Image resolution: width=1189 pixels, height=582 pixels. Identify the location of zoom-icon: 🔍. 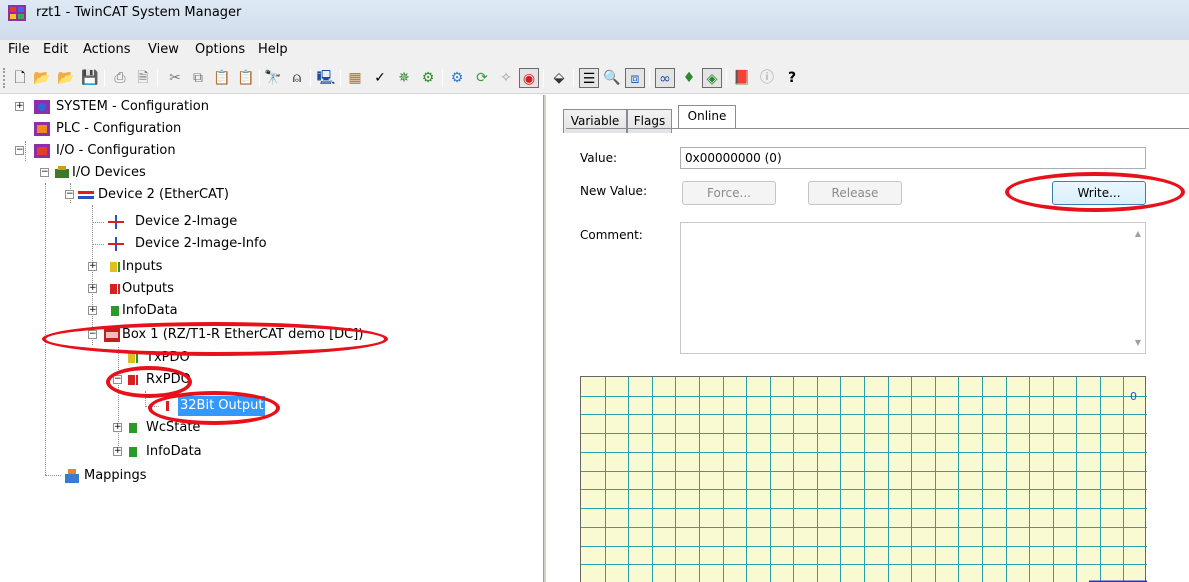
(612, 78).